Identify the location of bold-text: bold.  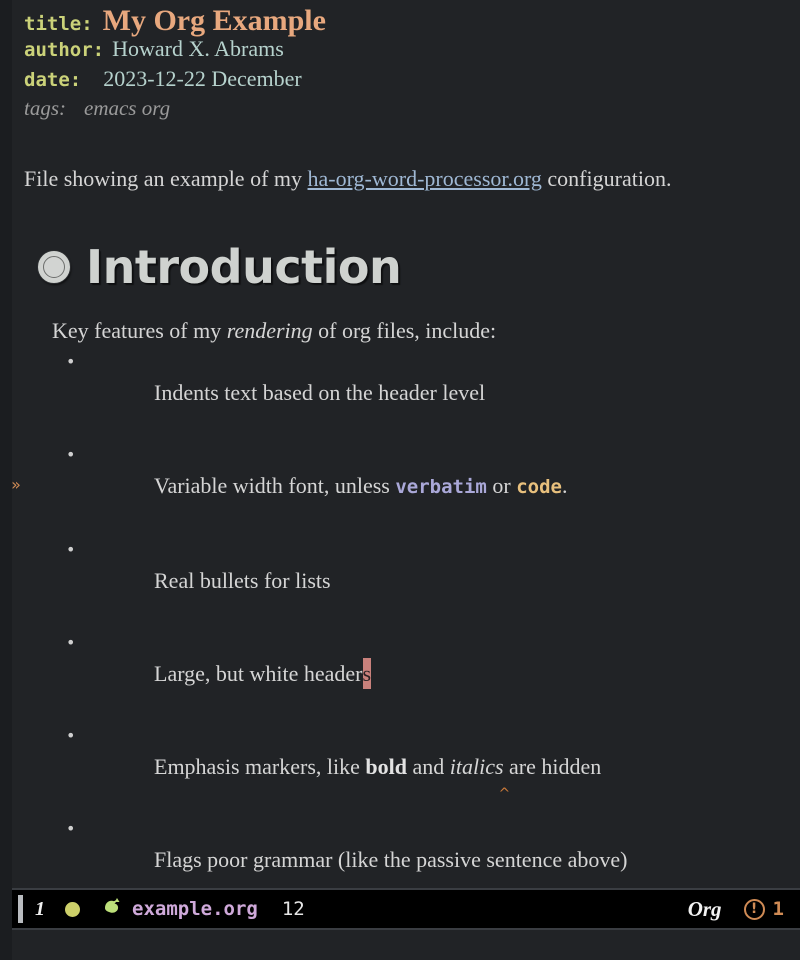
(386, 766).